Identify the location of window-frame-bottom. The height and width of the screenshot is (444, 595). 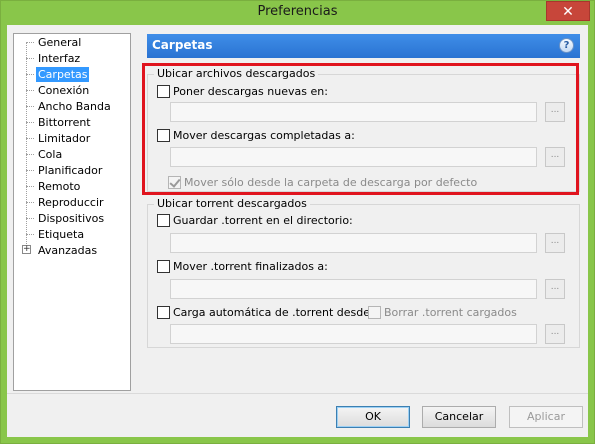
(297, 440).